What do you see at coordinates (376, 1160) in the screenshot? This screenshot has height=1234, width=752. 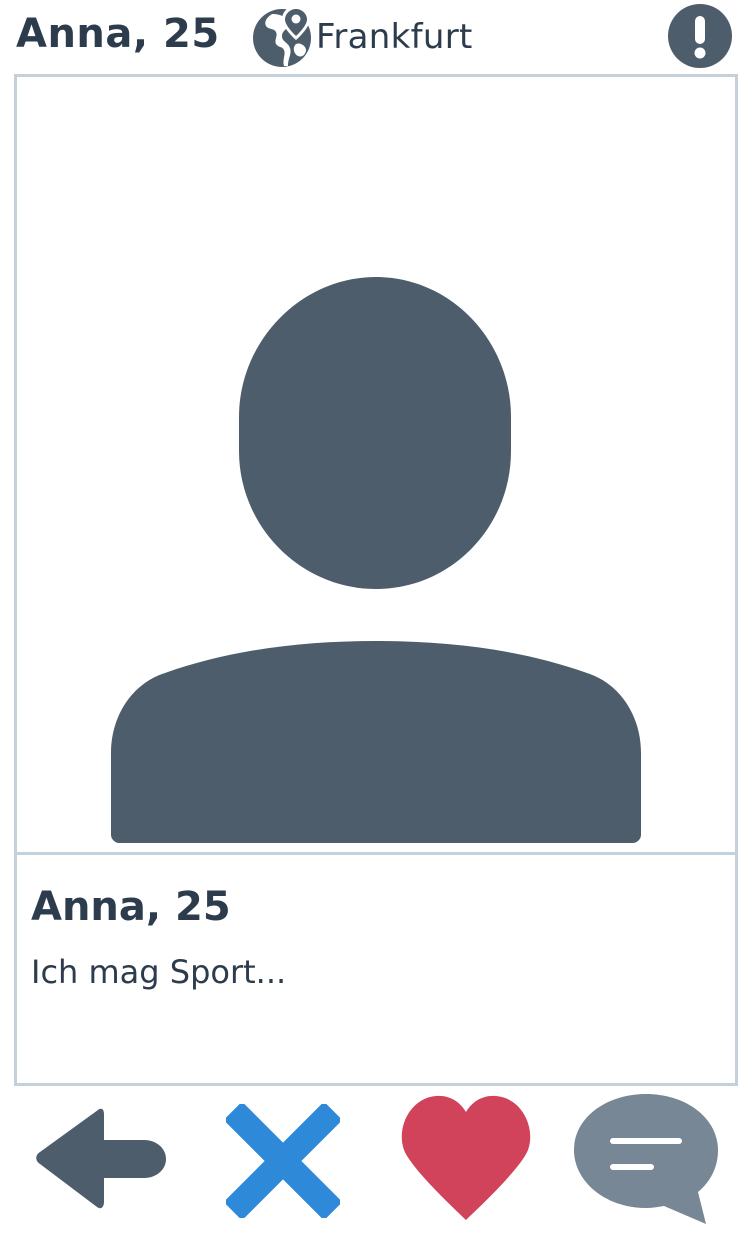 I see `action-bar` at bounding box center [376, 1160].